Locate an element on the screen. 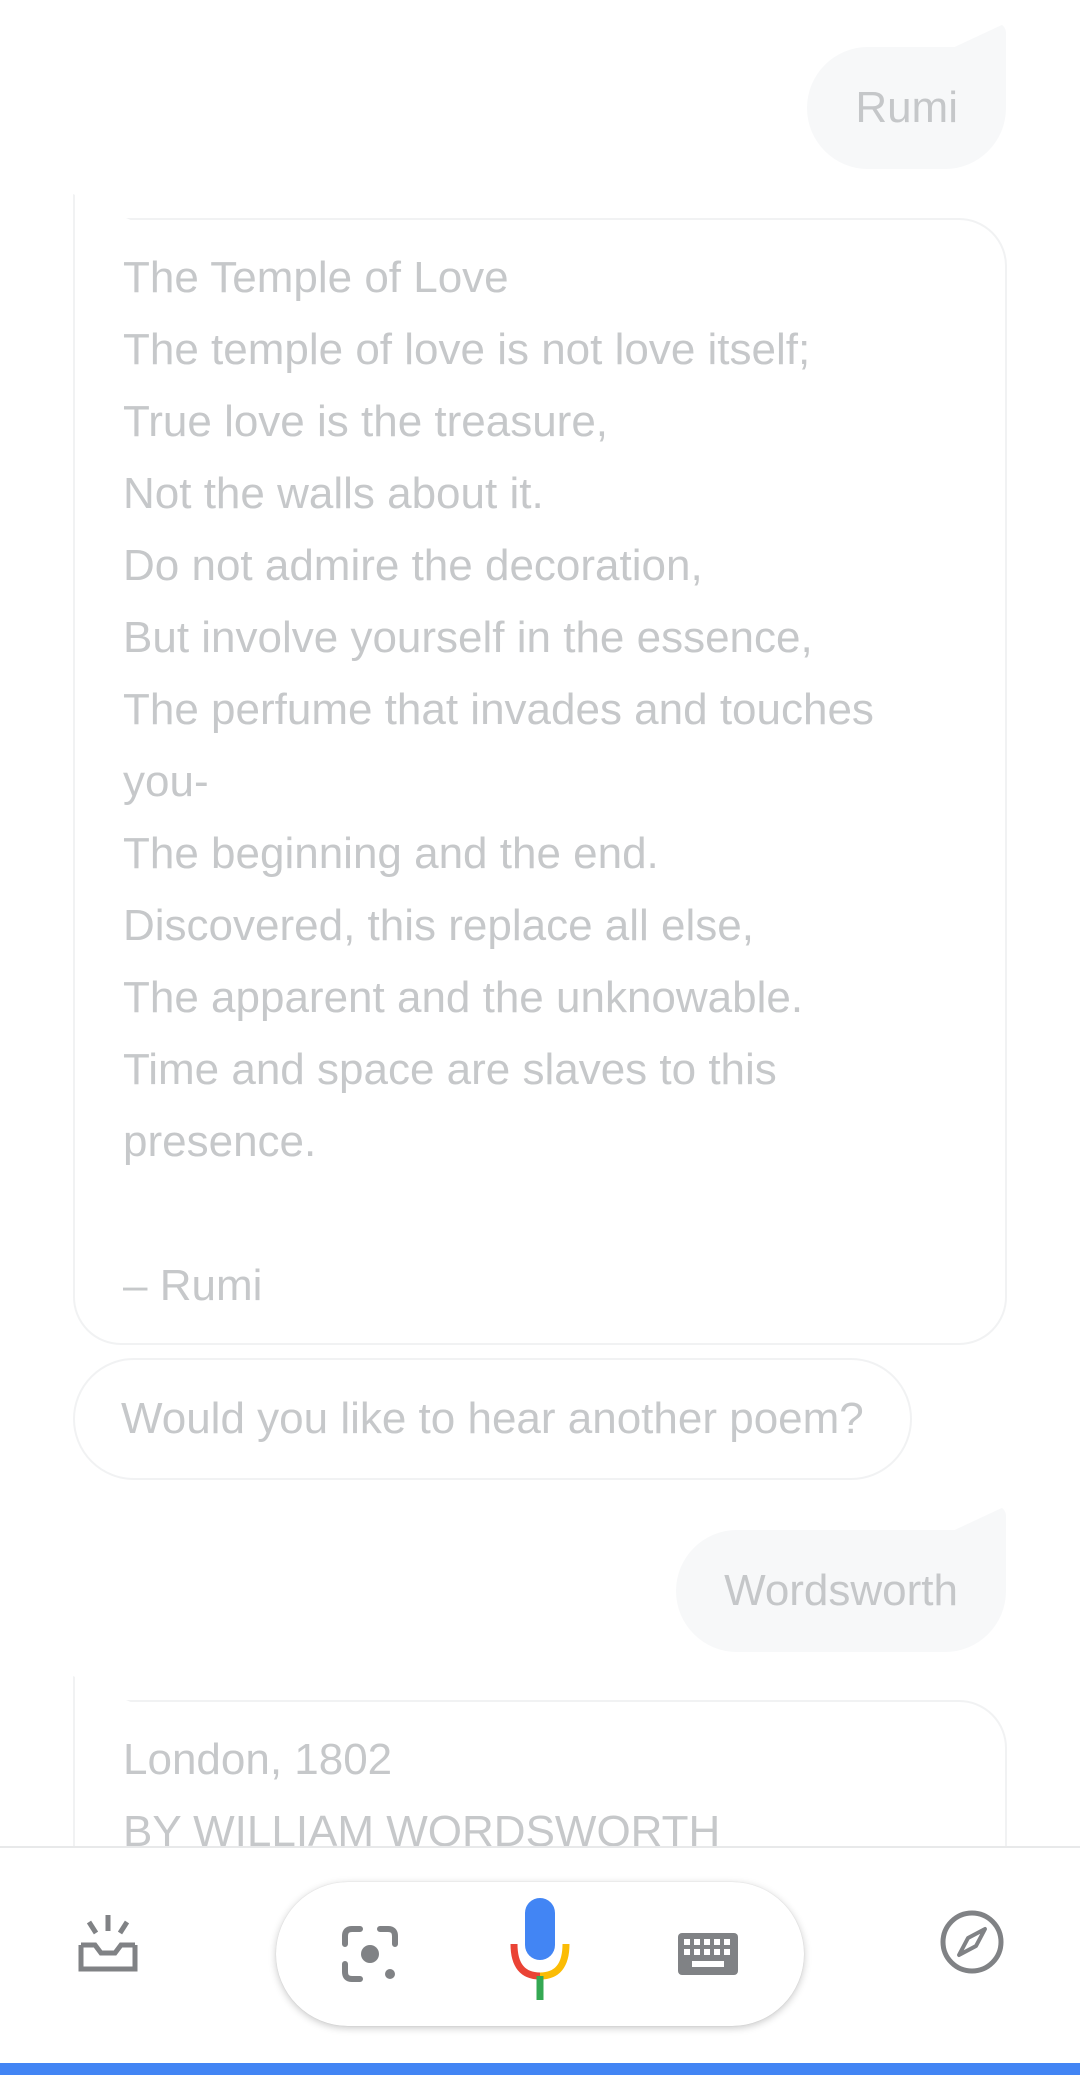 The image size is (1080, 2075). microphone-icon is located at coordinates (540, 1954).